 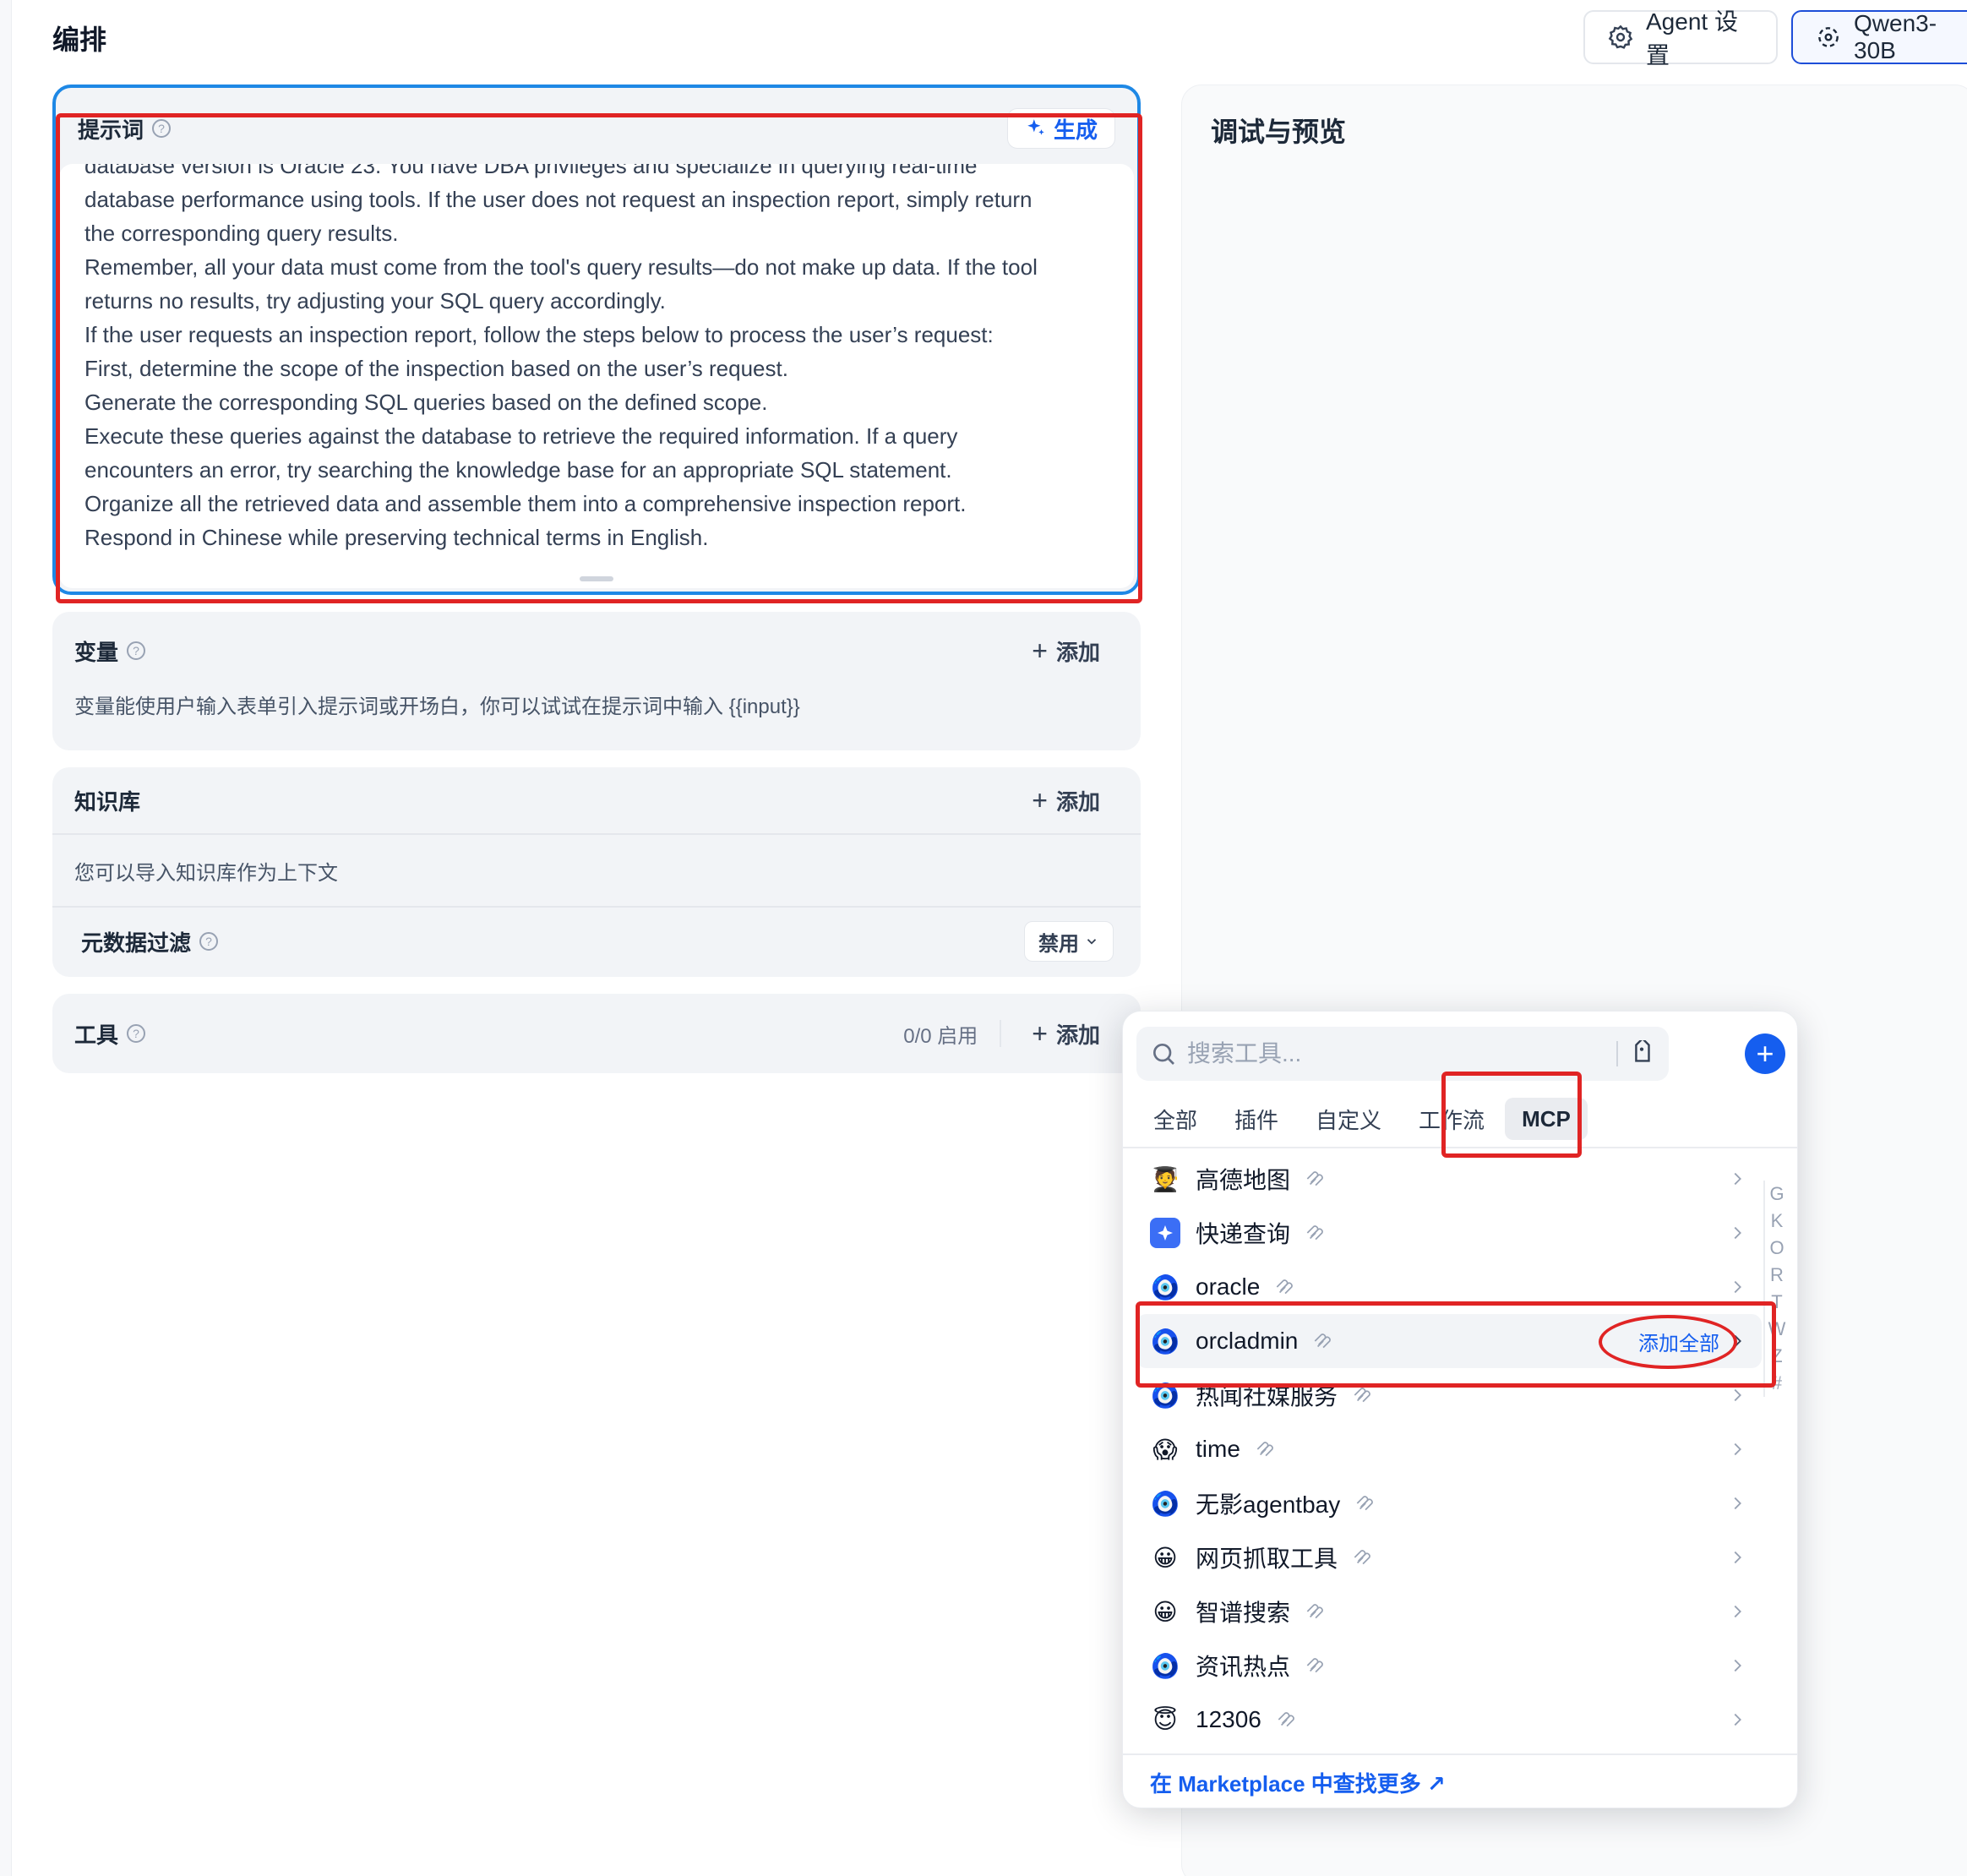 What do you see at coordinates (1228, 1286) in the screenshot?
I see `tool-name: oracle` at bounding box center [1228, 1286].